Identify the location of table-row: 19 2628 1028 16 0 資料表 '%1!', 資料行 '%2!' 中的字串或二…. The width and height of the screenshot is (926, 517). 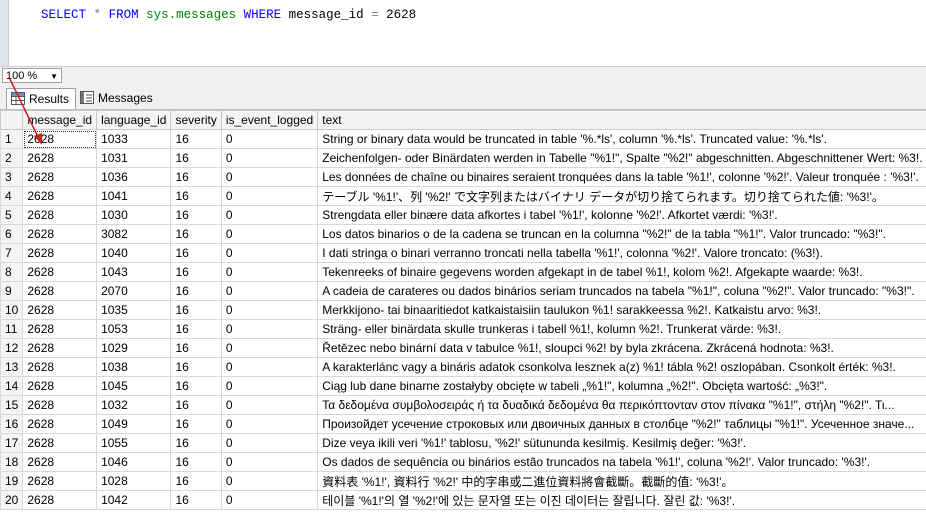
(463, 481).